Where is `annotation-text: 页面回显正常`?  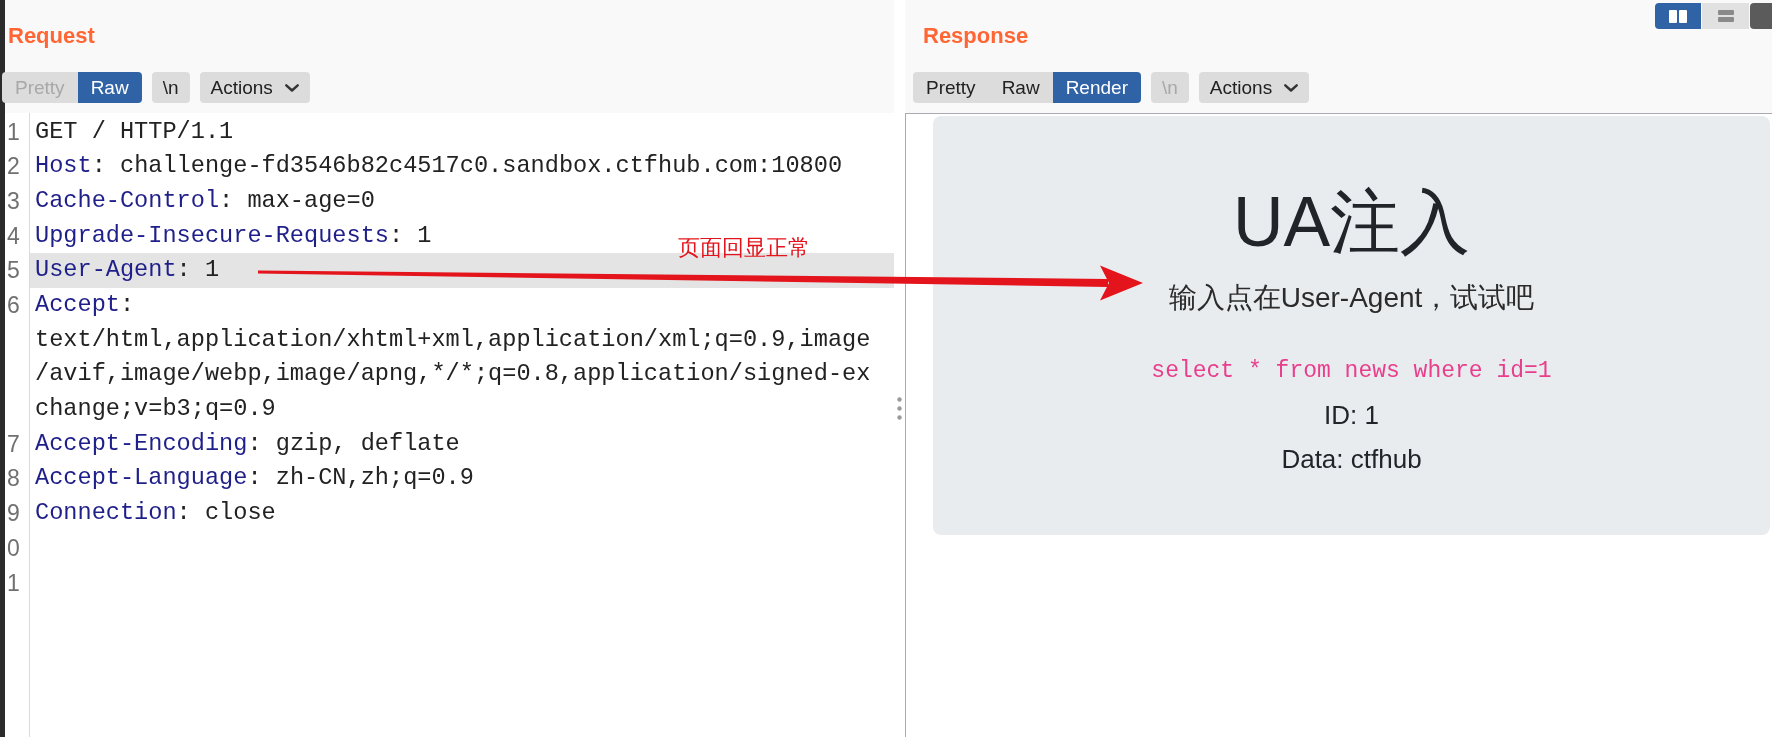 annotation-text: 页面回显正常 is located at coordinates (744, 248).